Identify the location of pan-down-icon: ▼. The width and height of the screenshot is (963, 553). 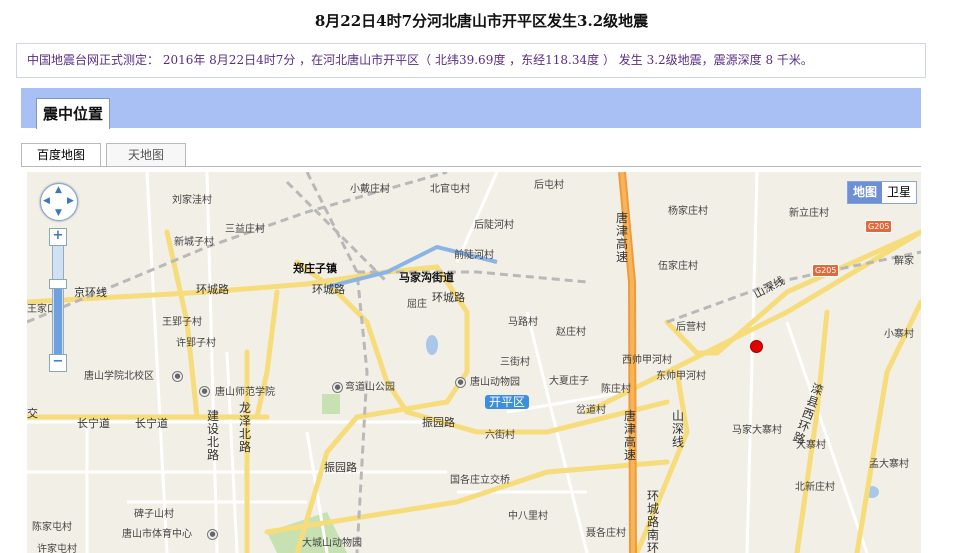
(58, 213).